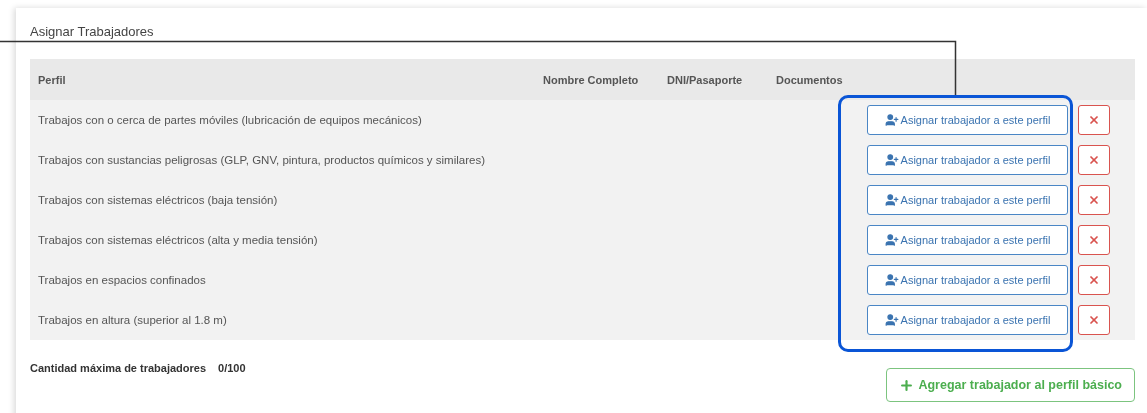  I want to click on column-header: Documentos, so click(809, 79).